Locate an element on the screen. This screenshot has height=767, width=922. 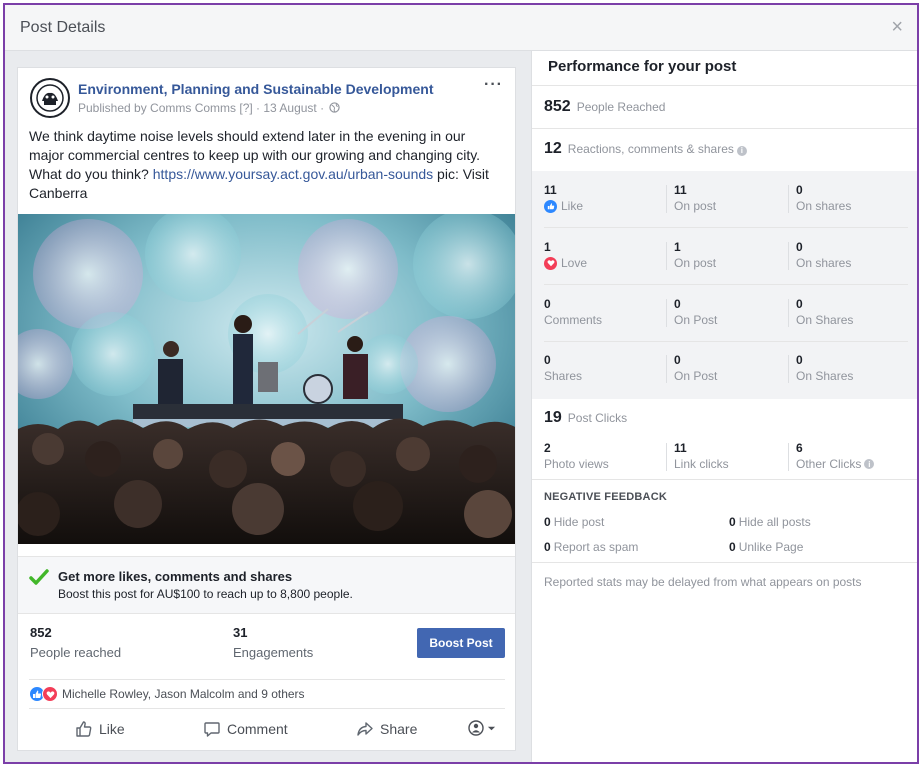
link-clicks-label: Link clicks is located at coordinates (701, 464).